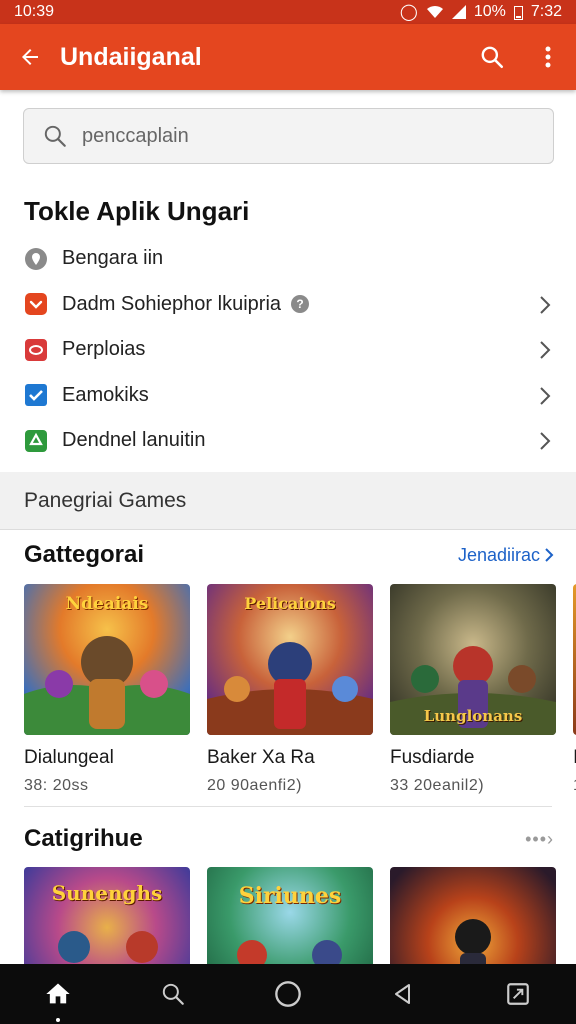 The width and height of the screenshot is (576, 1024). What do you see at coordinates (290, 659) in the screenshot?
I see `game-thumbnail: Pelicaions` at bounding box center [290, 659].